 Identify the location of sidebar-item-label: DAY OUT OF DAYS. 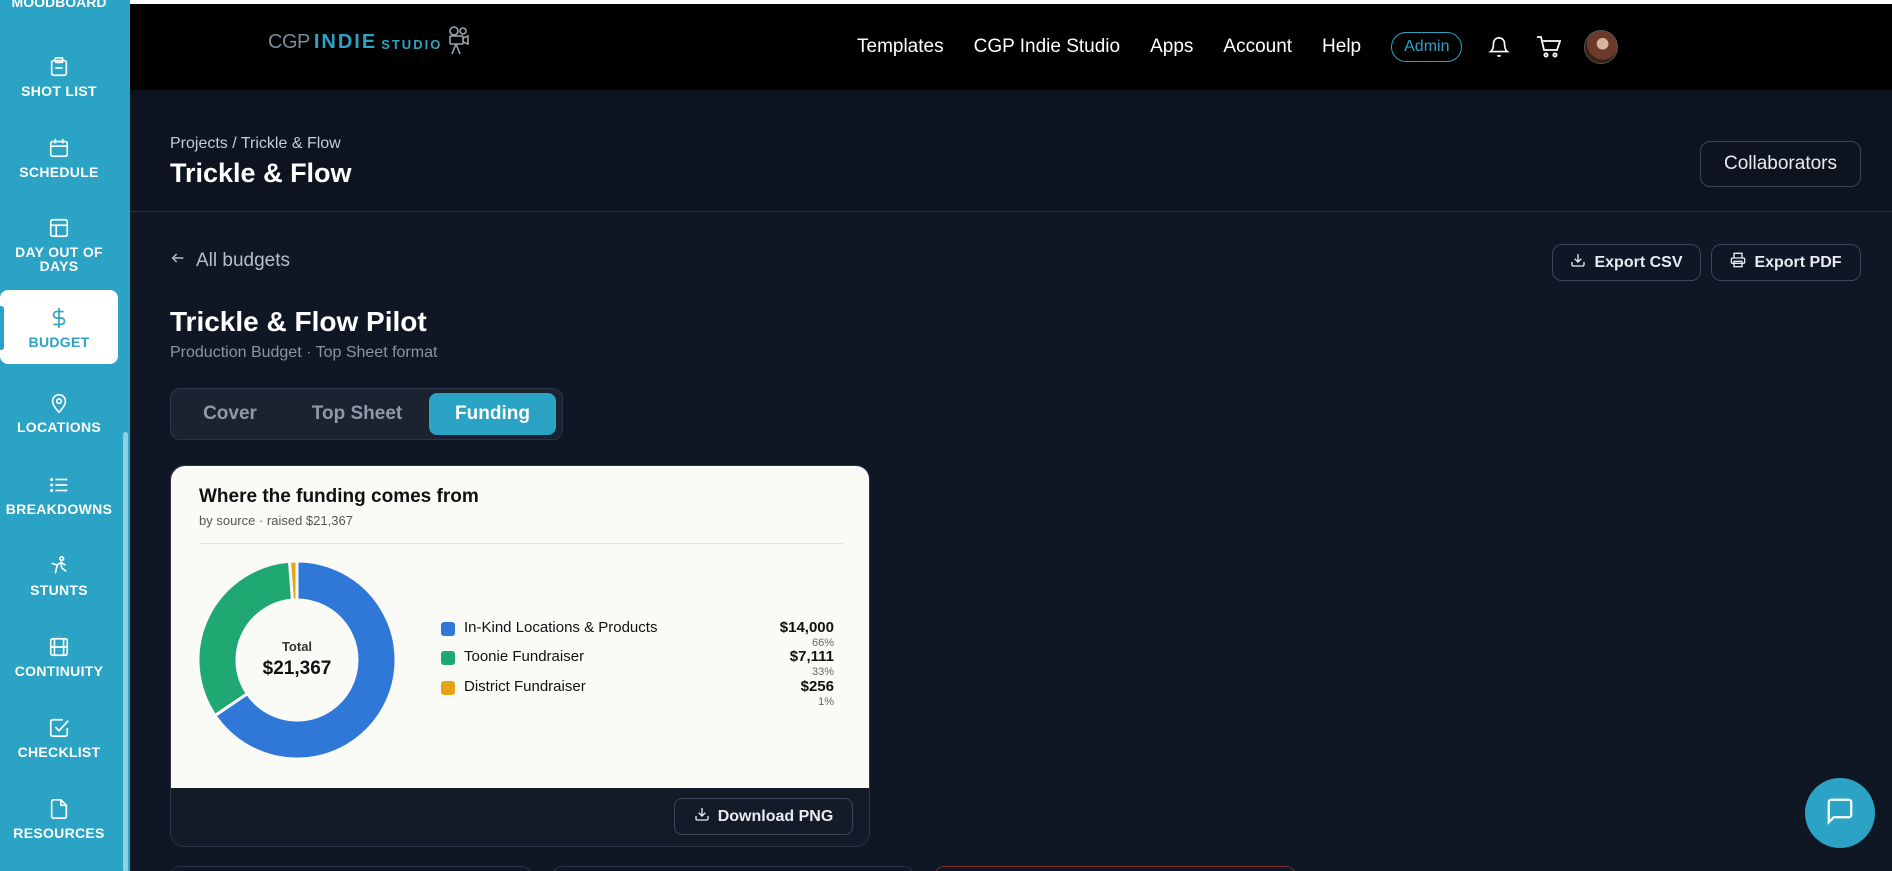
(59, 258).